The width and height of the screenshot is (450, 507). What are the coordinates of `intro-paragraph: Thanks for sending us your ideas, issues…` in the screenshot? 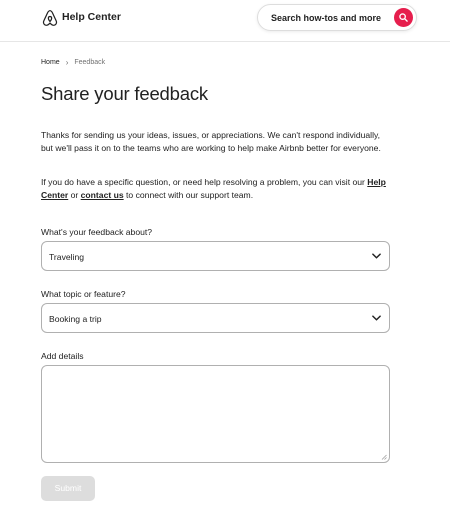 It's located at (211, 141).